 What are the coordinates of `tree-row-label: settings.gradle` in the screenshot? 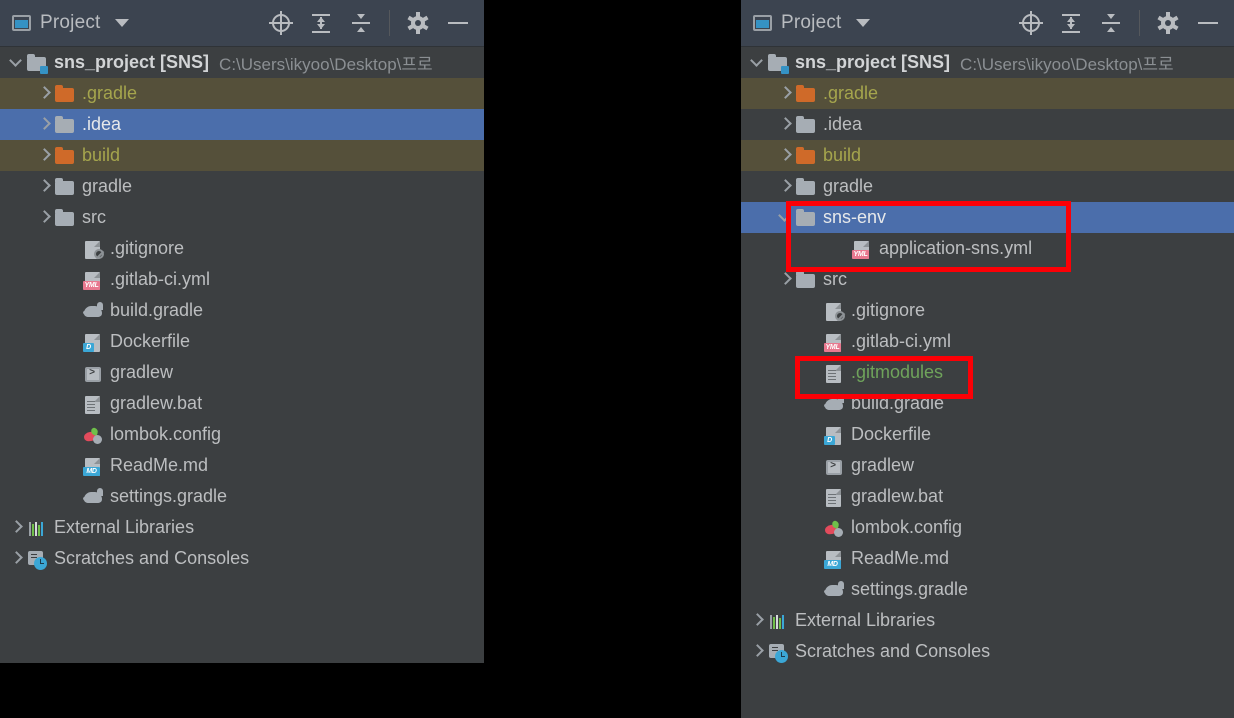 It's located at (169, 496).